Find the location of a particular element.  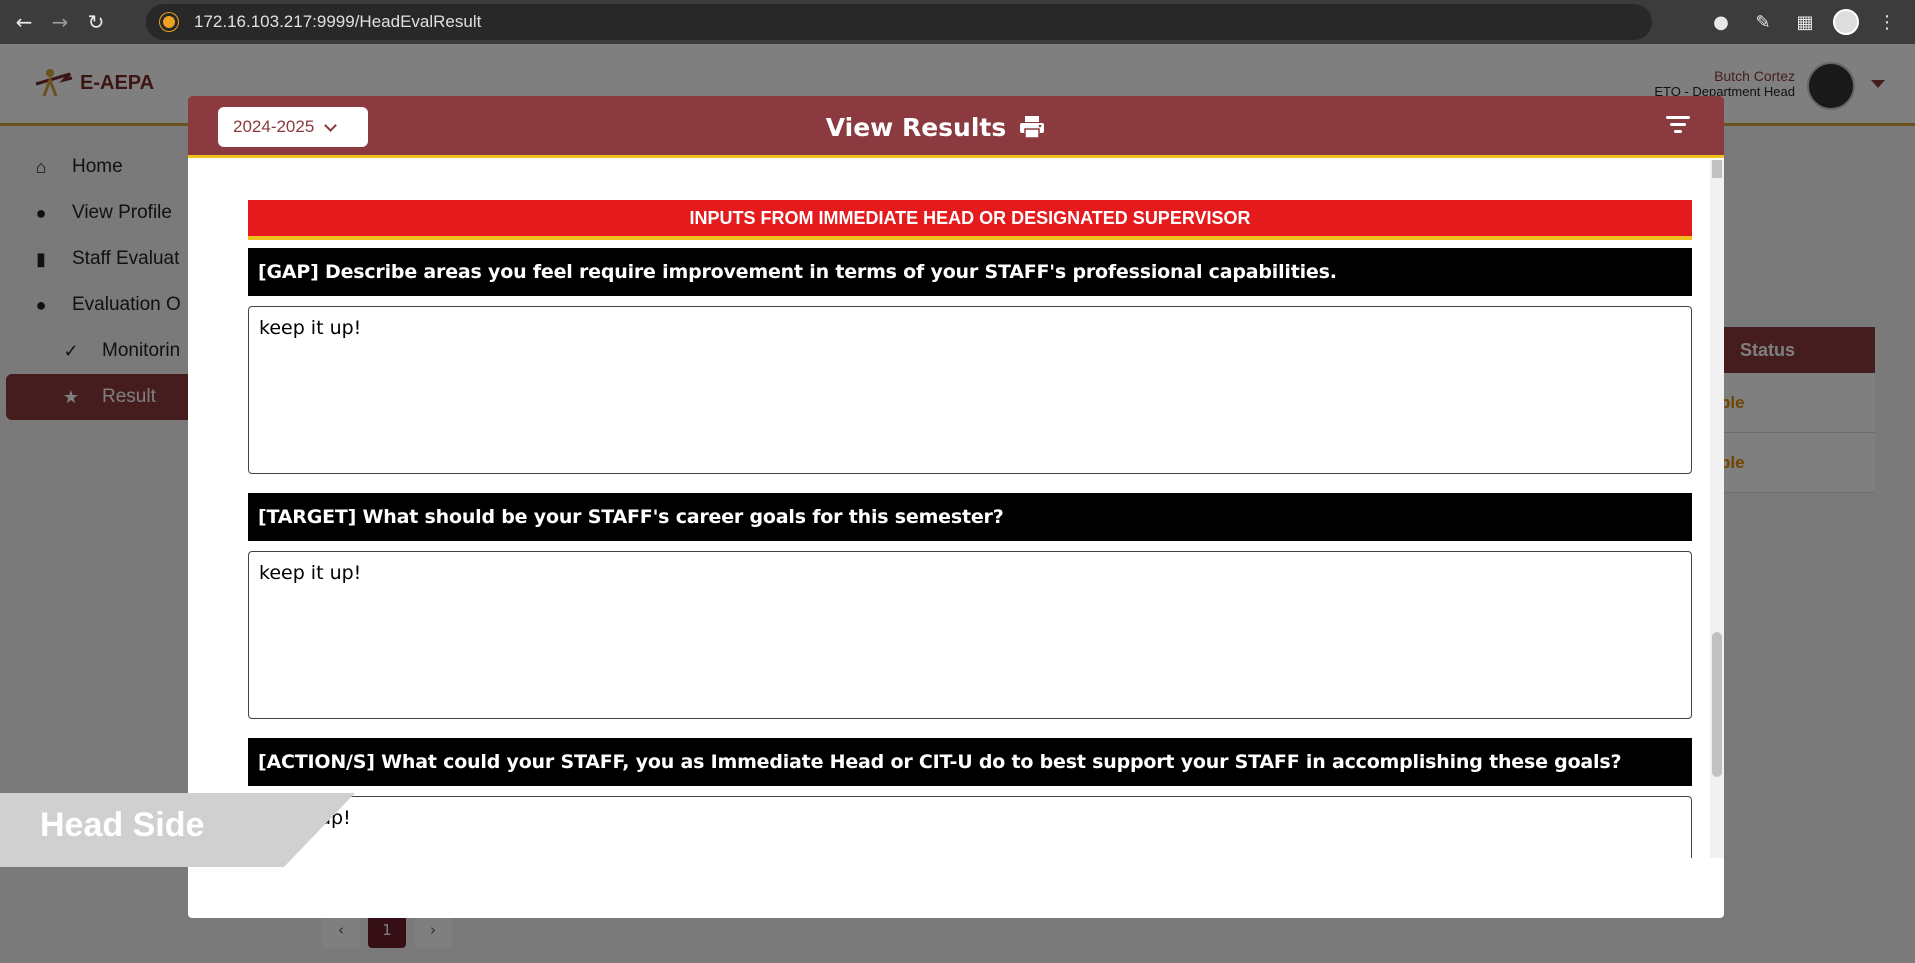

forward-icon: → is located at coordinates (60, 22).